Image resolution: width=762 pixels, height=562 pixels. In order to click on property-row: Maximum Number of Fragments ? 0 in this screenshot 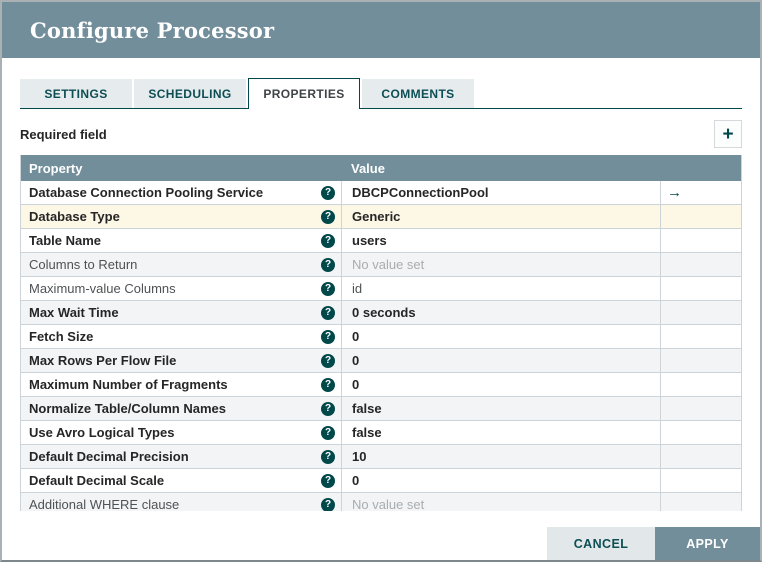, I will do `click(381, 385)`.